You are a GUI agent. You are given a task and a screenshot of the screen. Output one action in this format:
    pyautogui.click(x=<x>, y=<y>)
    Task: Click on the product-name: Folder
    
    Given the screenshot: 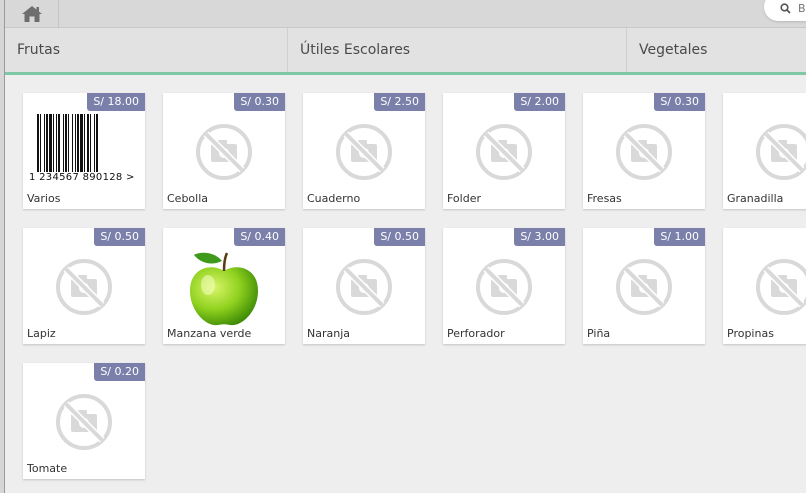 What is the action you would take?
    pyautogui.click(x=464, y=198)
    